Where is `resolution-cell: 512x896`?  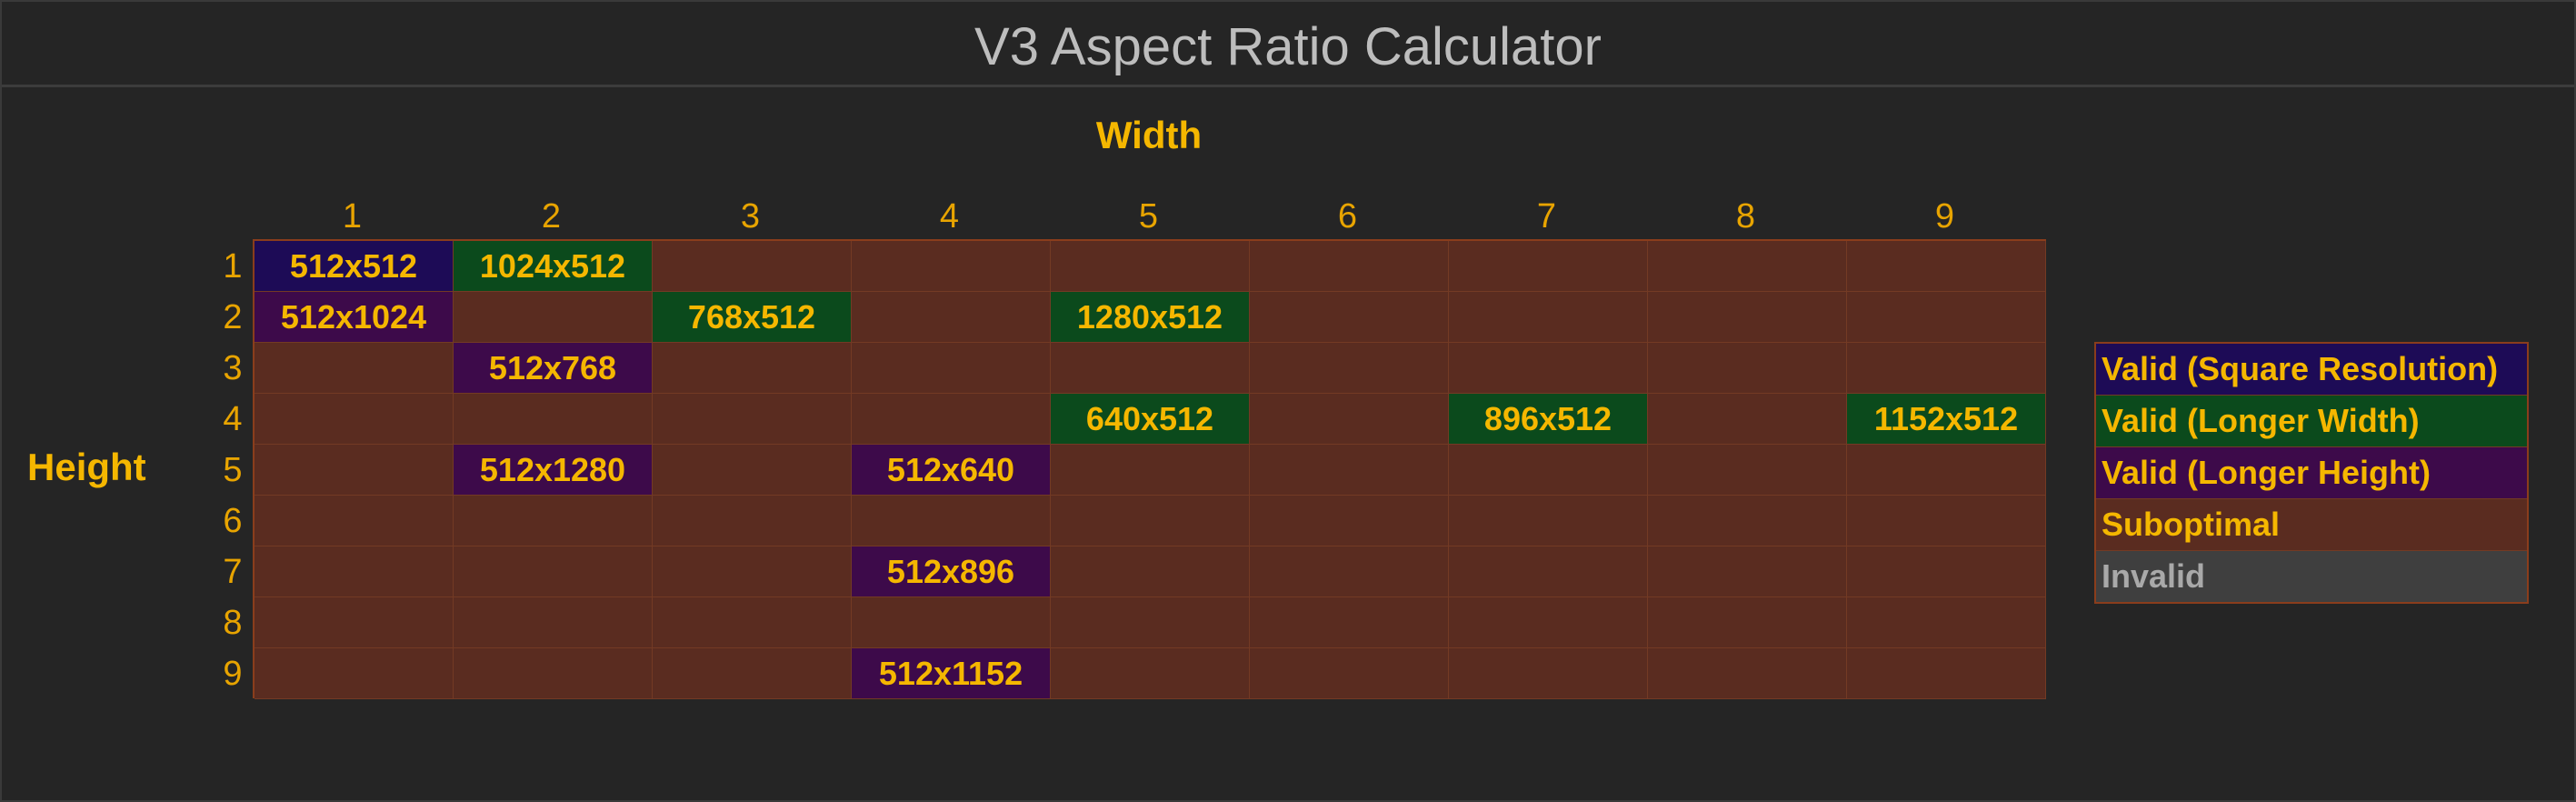
resolution-cell: 512x896 is located at coordinates (951, 571).